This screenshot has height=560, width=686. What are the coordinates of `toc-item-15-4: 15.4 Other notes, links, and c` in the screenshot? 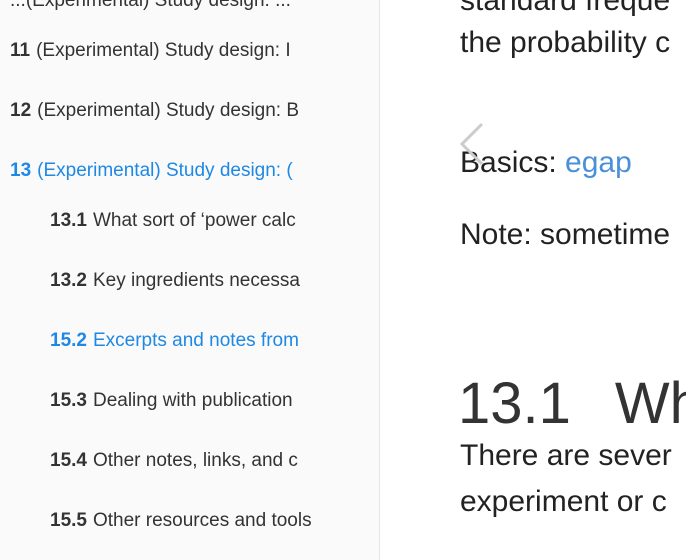 It's located at (195, 461).